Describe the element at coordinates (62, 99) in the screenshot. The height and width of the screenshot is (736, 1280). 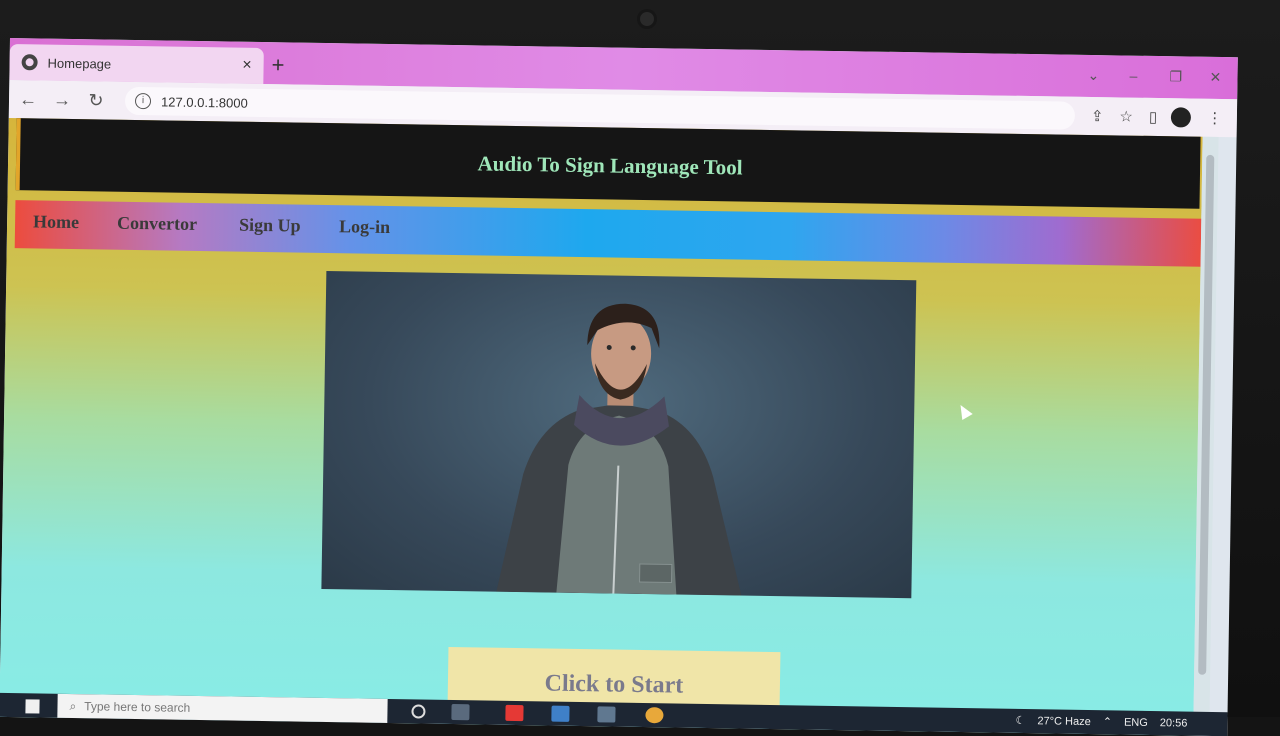
I see `forward-button: →` at that location.